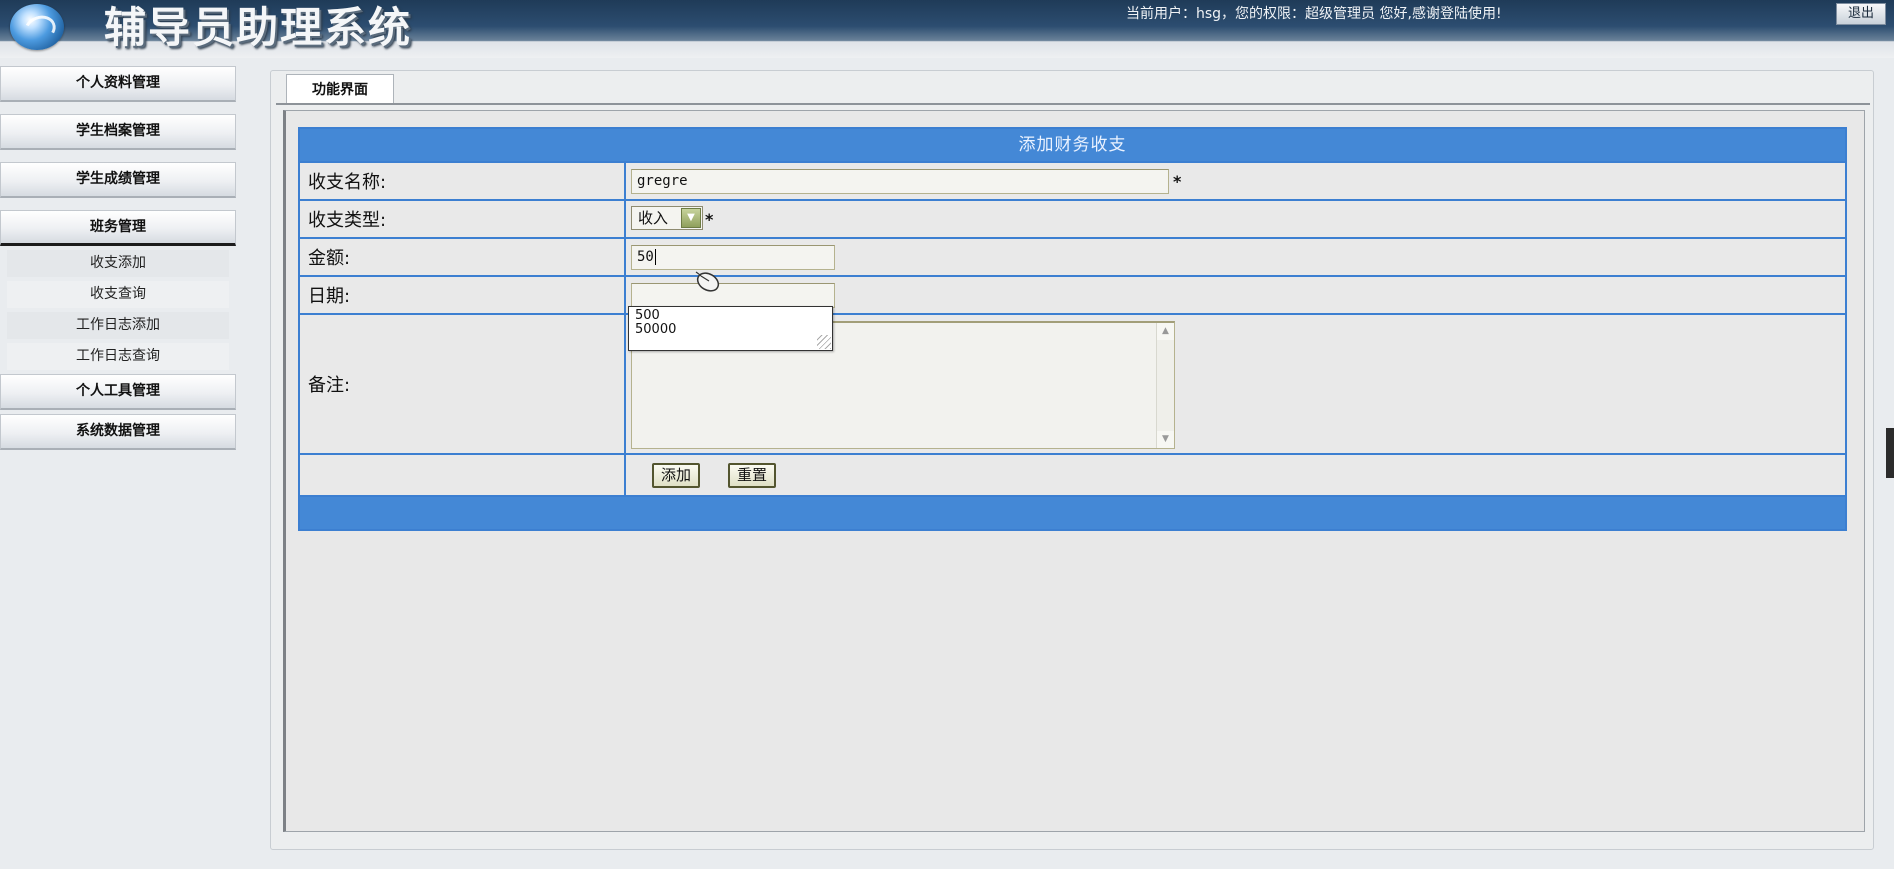 This screenshot has height=869, width=1894. Describe the element at coordinates (118, 310) in the screenshot. I see `class-affairs-submenu: 收支添加 收支查询 工作日志添加 工作日志查询` at that location.